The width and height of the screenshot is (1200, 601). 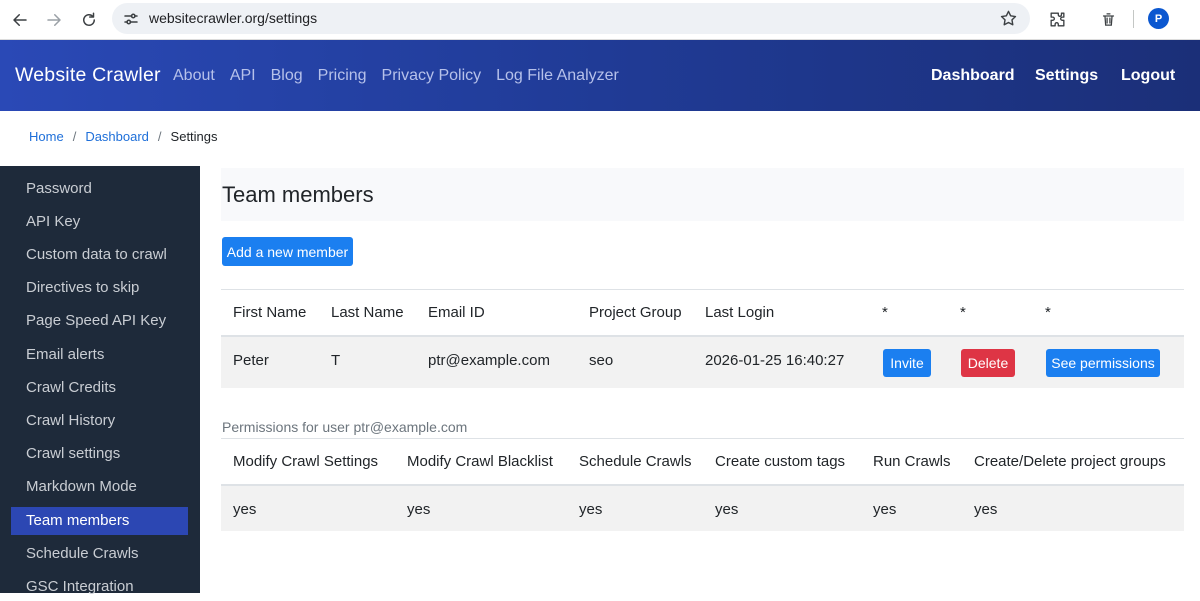 I want to click on sidebar-item-directives: Directives to skip, so click(x=99, y=288).